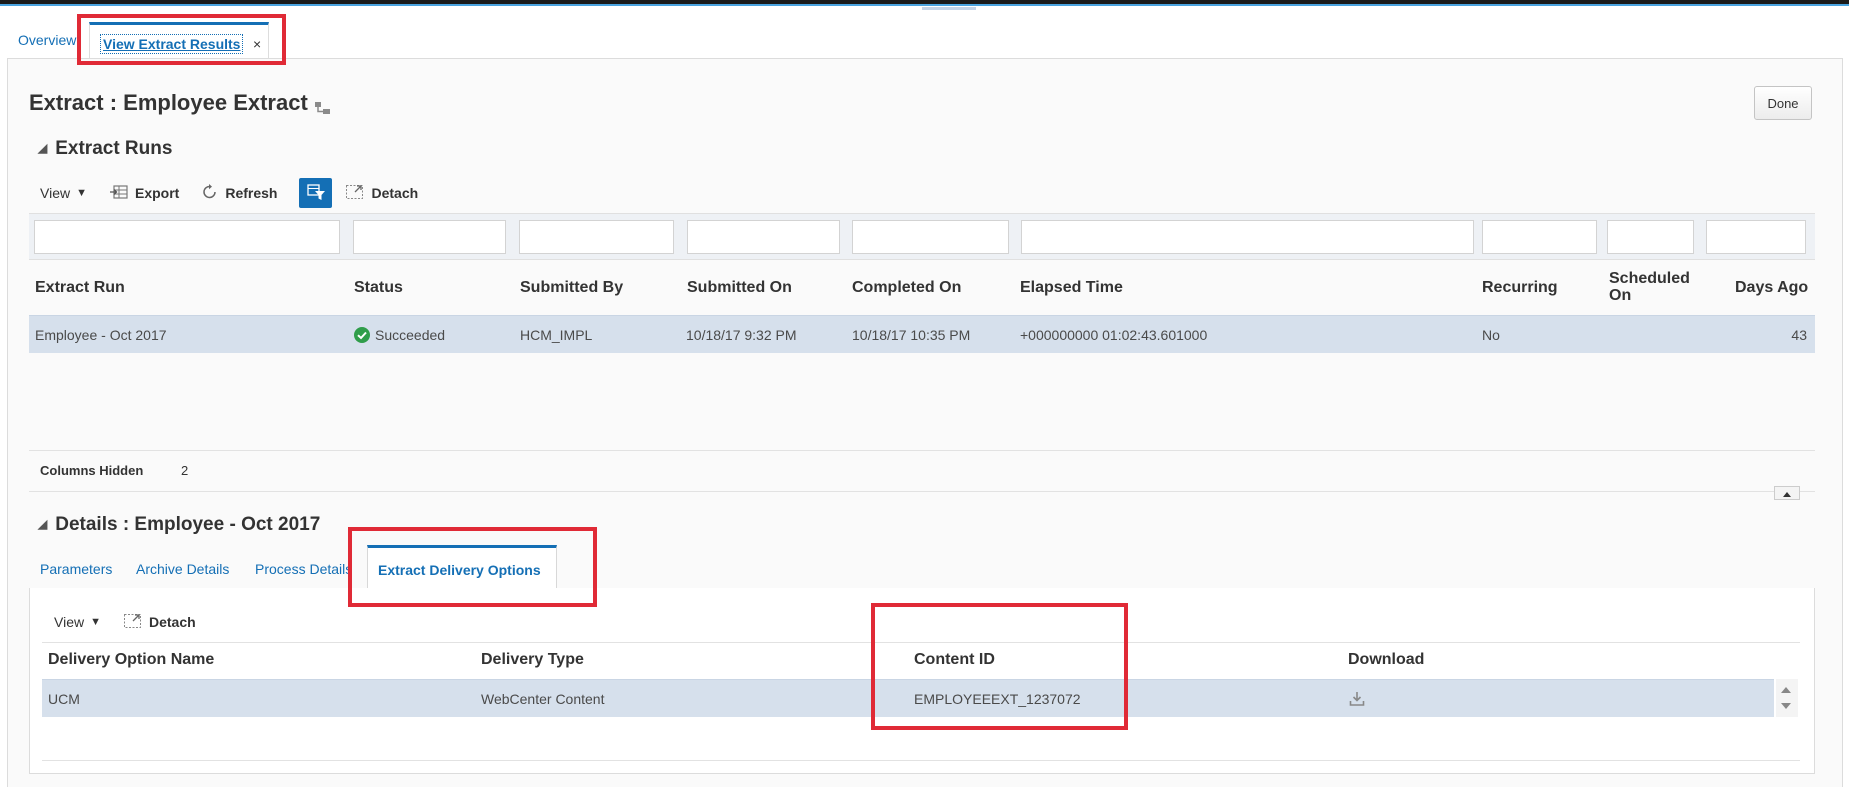 The width and height of the screenshot is (1849, 787). I want to click on page-title-text: Extract : Employee Extract, so click(168, 102).